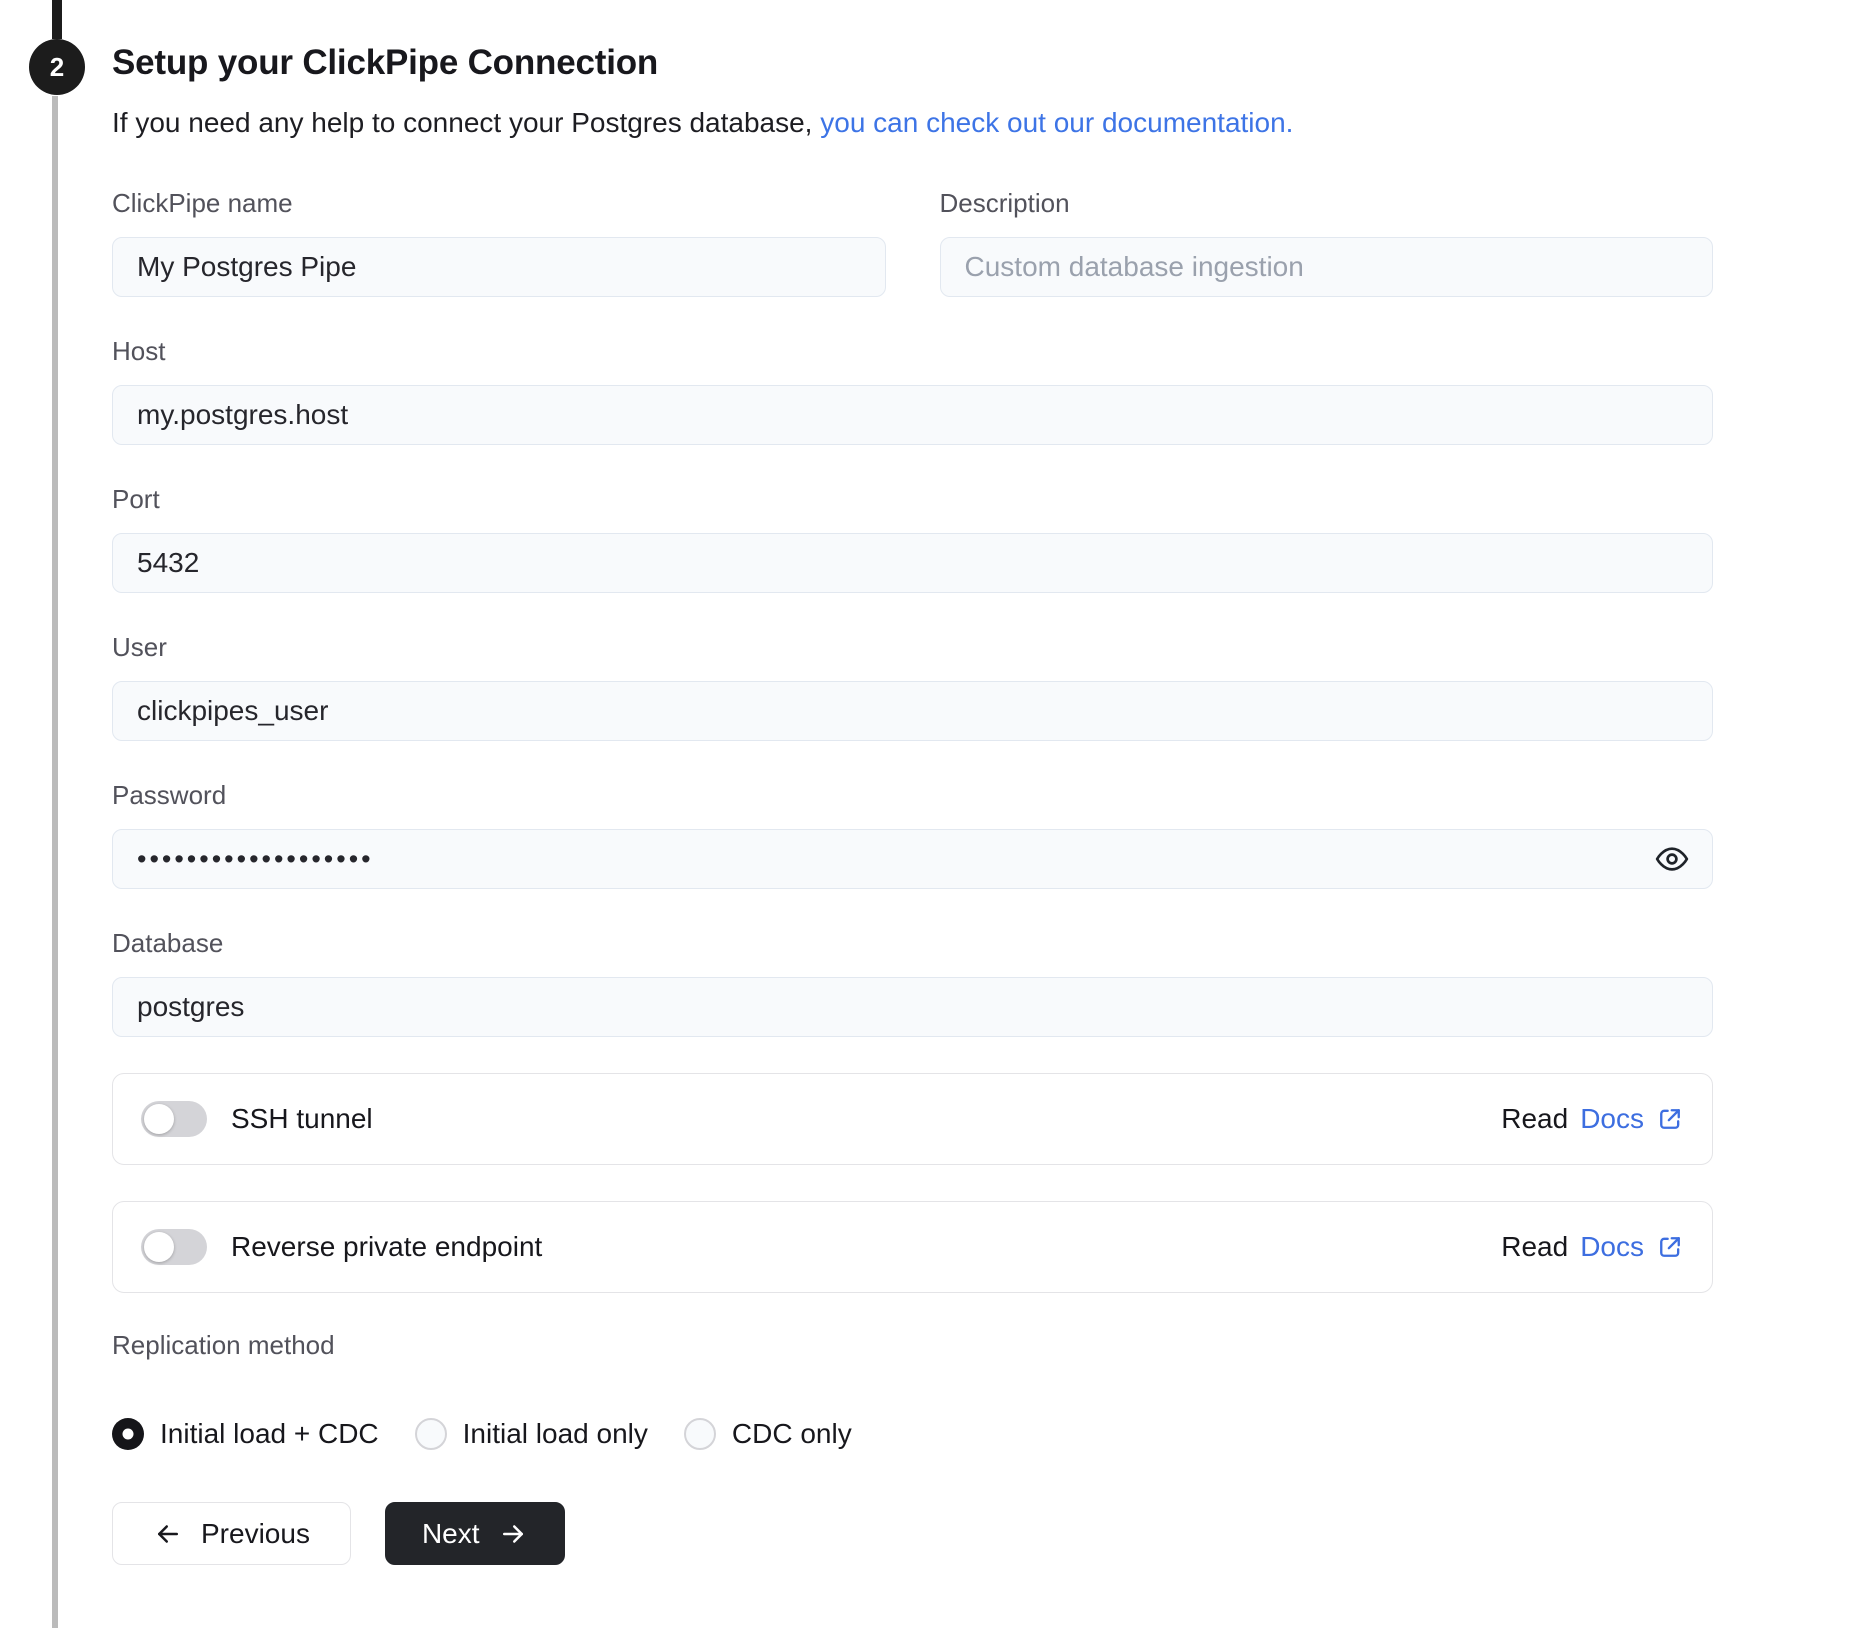 This screenshot has height=1628, width=1862. I want to click on database-field-group: Database, so click(912, 982).